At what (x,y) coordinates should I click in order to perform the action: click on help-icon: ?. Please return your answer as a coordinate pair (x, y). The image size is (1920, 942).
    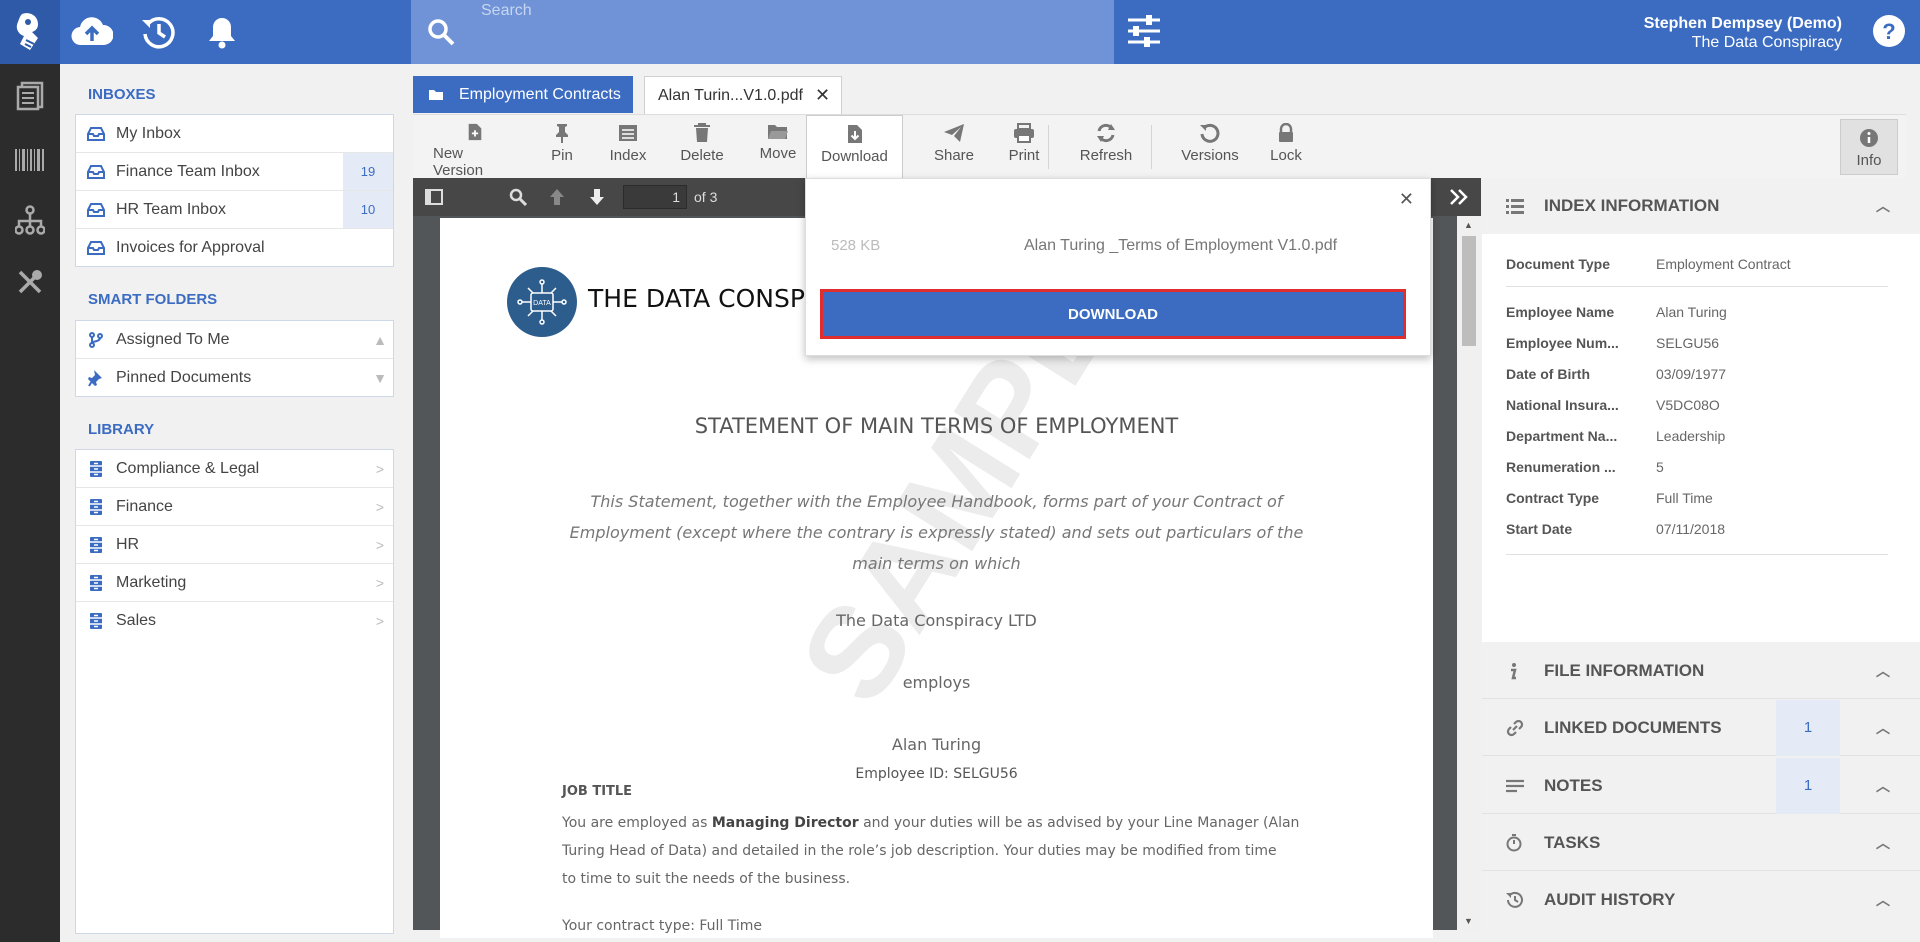
    Looking at the image, I should click on (1889, 31).